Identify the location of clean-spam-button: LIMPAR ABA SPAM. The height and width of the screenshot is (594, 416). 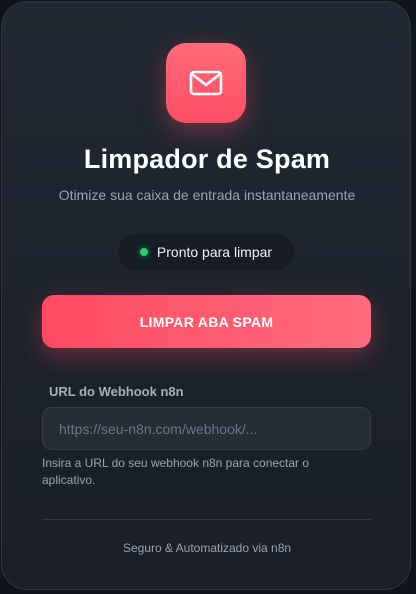
(206, 321).